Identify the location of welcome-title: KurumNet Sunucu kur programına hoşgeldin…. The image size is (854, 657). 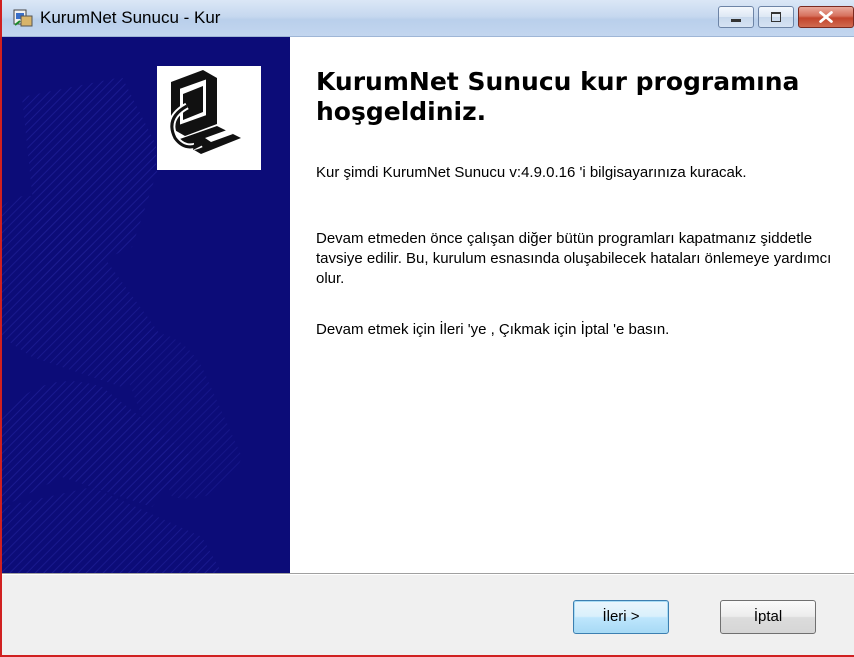
(558, 96).